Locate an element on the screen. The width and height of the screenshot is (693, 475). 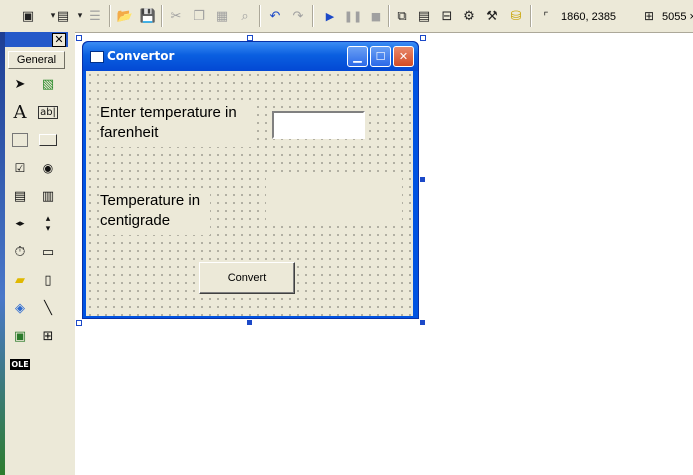
timer-icon: ⏱ is located at coordinates (20, 252).